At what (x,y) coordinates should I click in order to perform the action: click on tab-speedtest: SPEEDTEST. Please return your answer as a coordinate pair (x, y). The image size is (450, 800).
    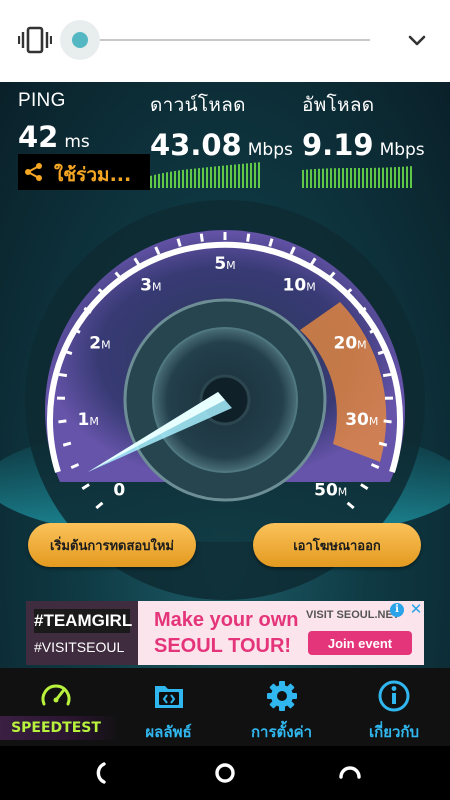
    Looking at the image, I should click on (60, 707).